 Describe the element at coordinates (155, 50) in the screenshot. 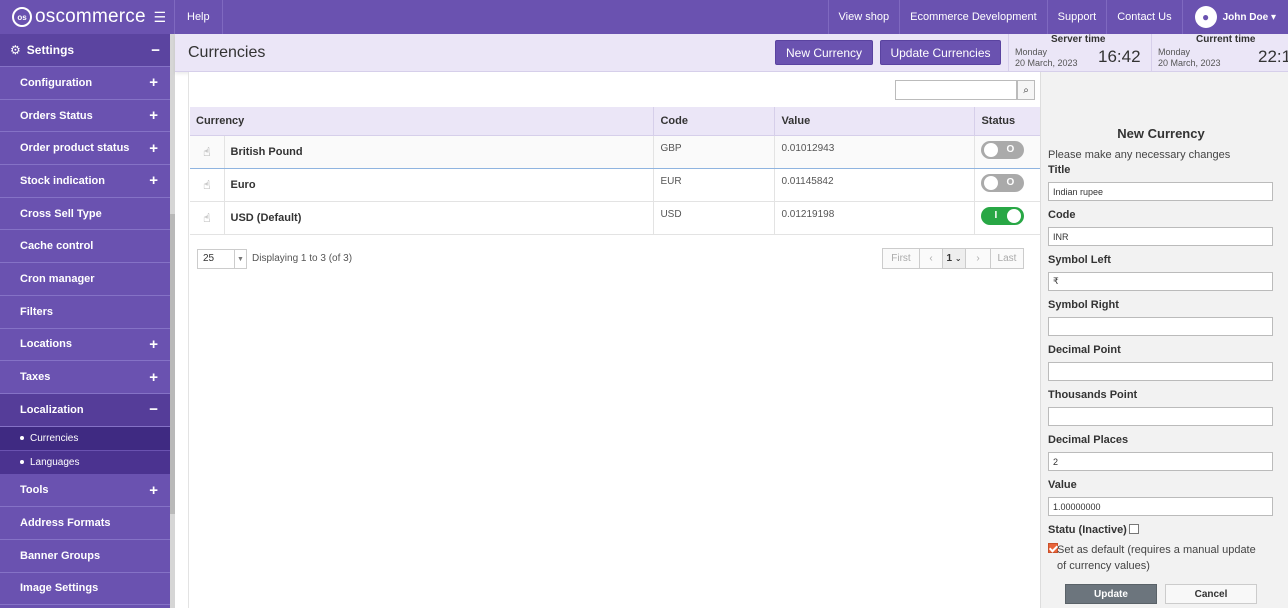

I see `collapse-icon: −` at that location.